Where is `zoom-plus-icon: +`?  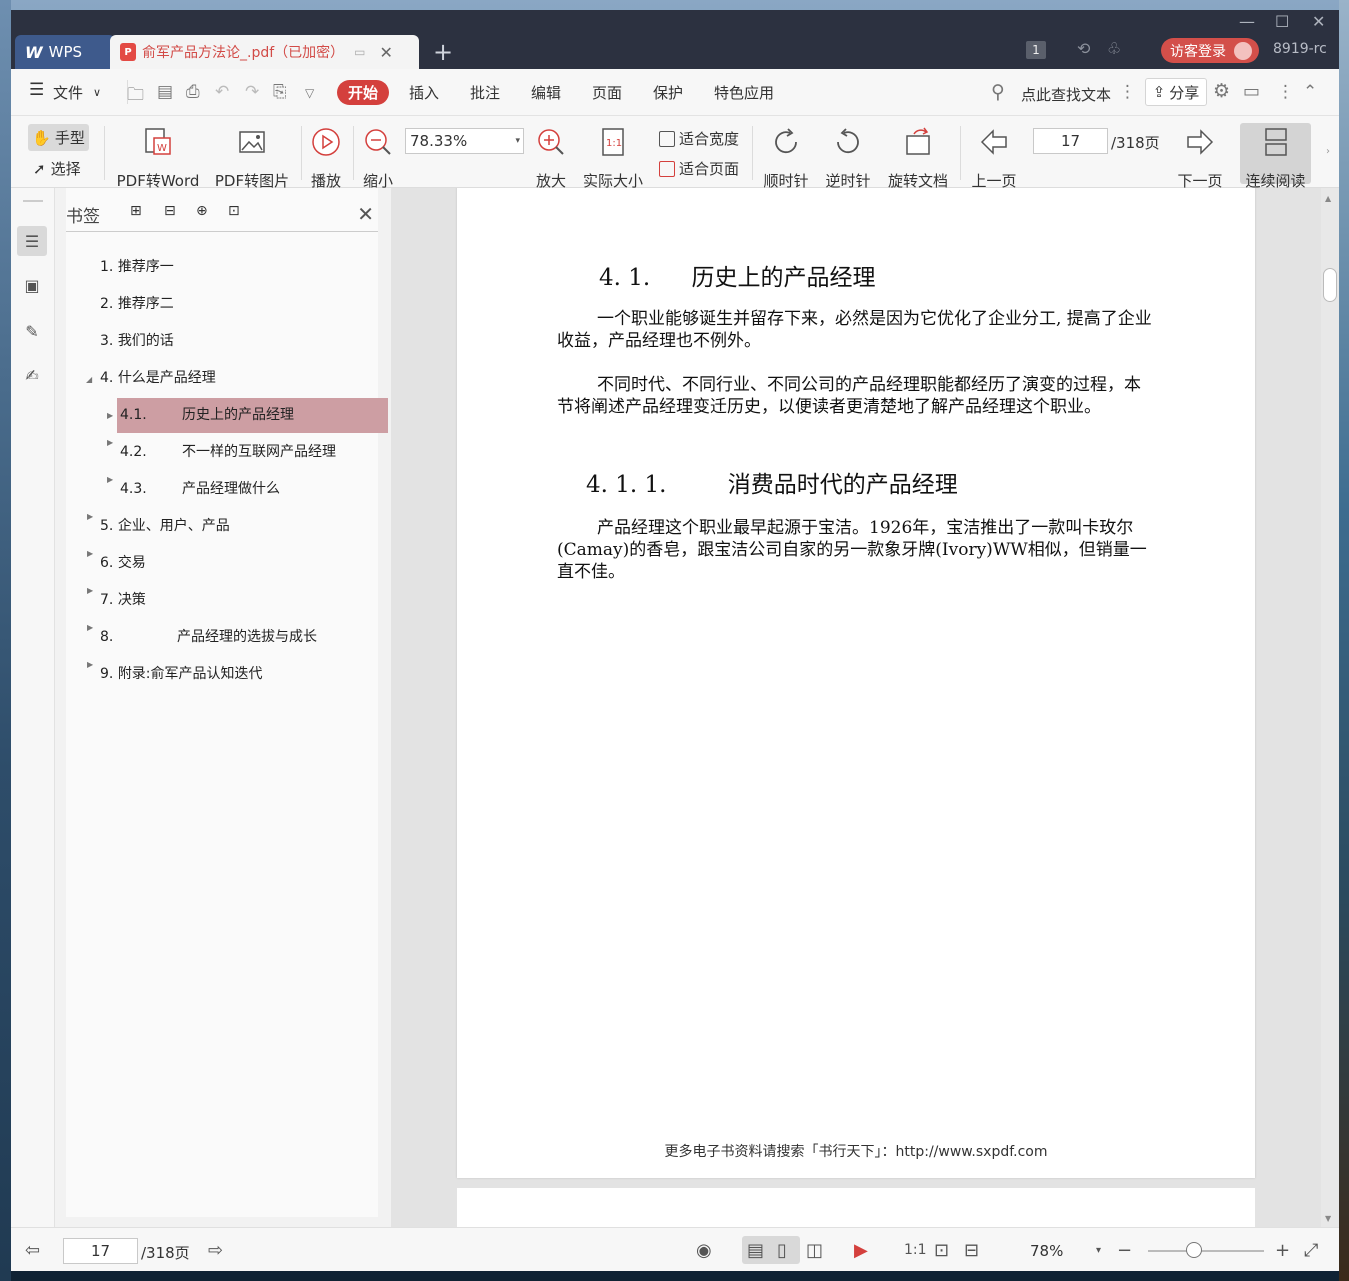
zoom-plus-icon: + is located at coordinates (1282, 1250).